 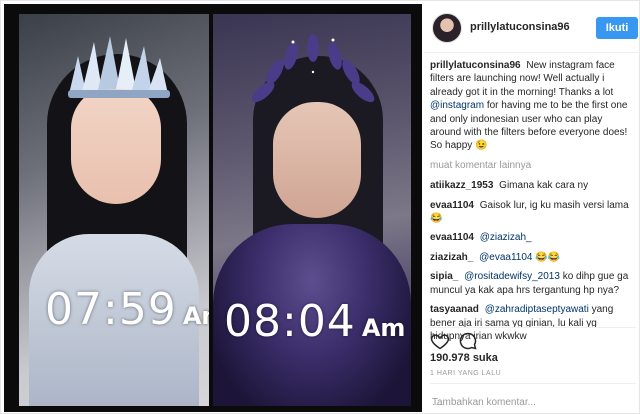 What do you see at coordinates (505, 257) in the screenshot?
I see `comment-mention: @evaa1104` at bounding box center [505, 257].